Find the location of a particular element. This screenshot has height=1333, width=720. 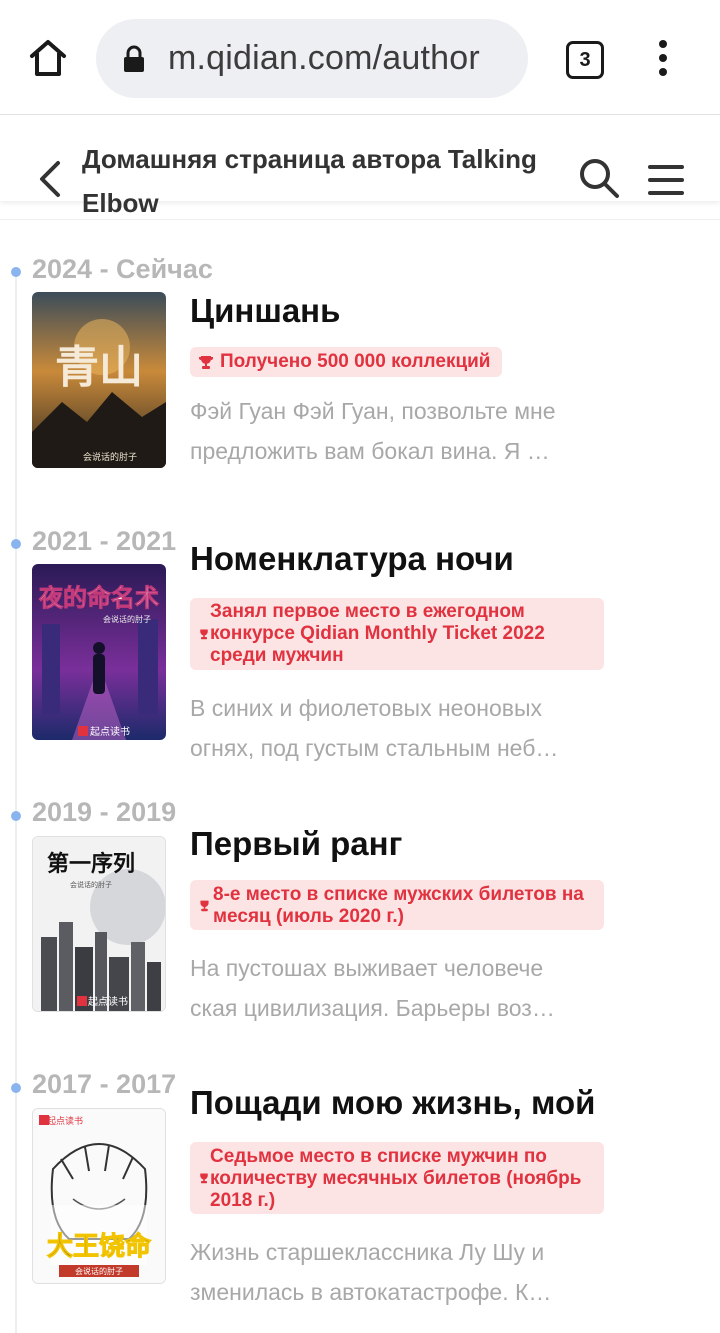

book-cover: 青山 会说话的肘子 is located at coordinates (99, 380).